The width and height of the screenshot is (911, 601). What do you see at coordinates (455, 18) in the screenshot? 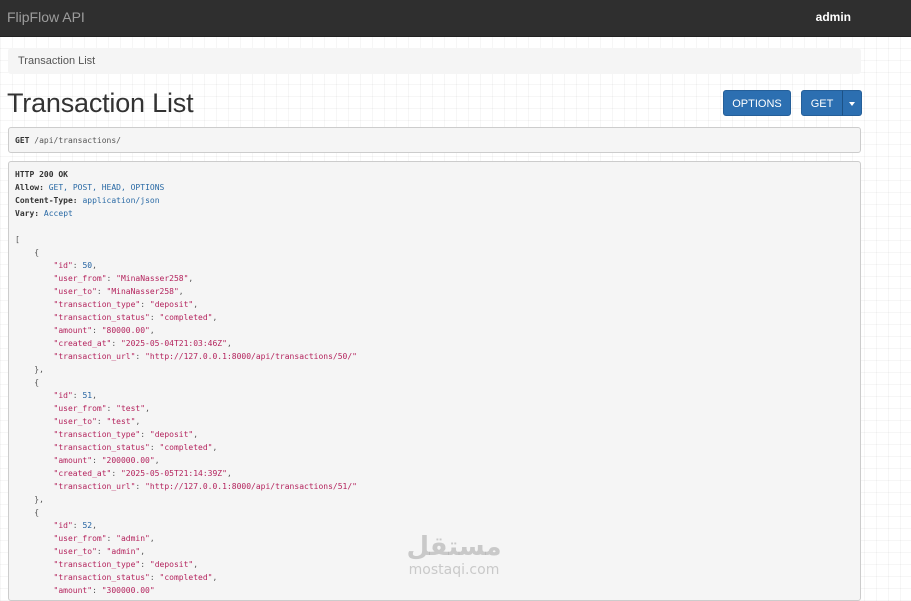
I see `navbar: FlipFlow API admin` at bounding box center [455, 18].